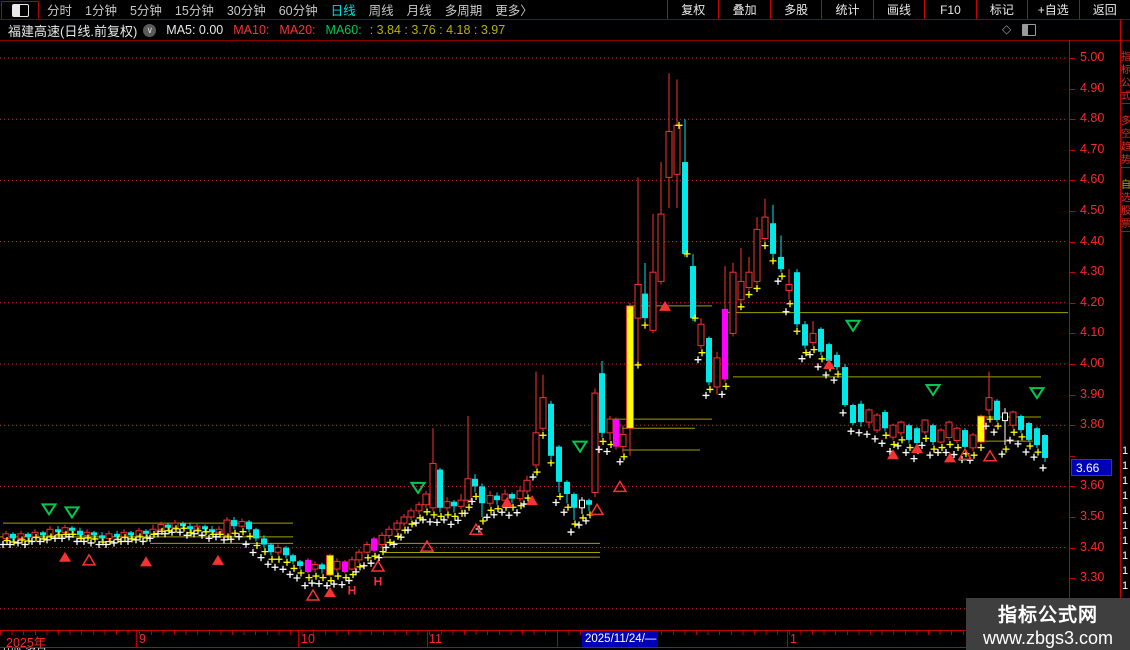  Describe the element at coordinates (898, 9) in the screenshot. I see `toolbar-button-4: 画线` at that location.